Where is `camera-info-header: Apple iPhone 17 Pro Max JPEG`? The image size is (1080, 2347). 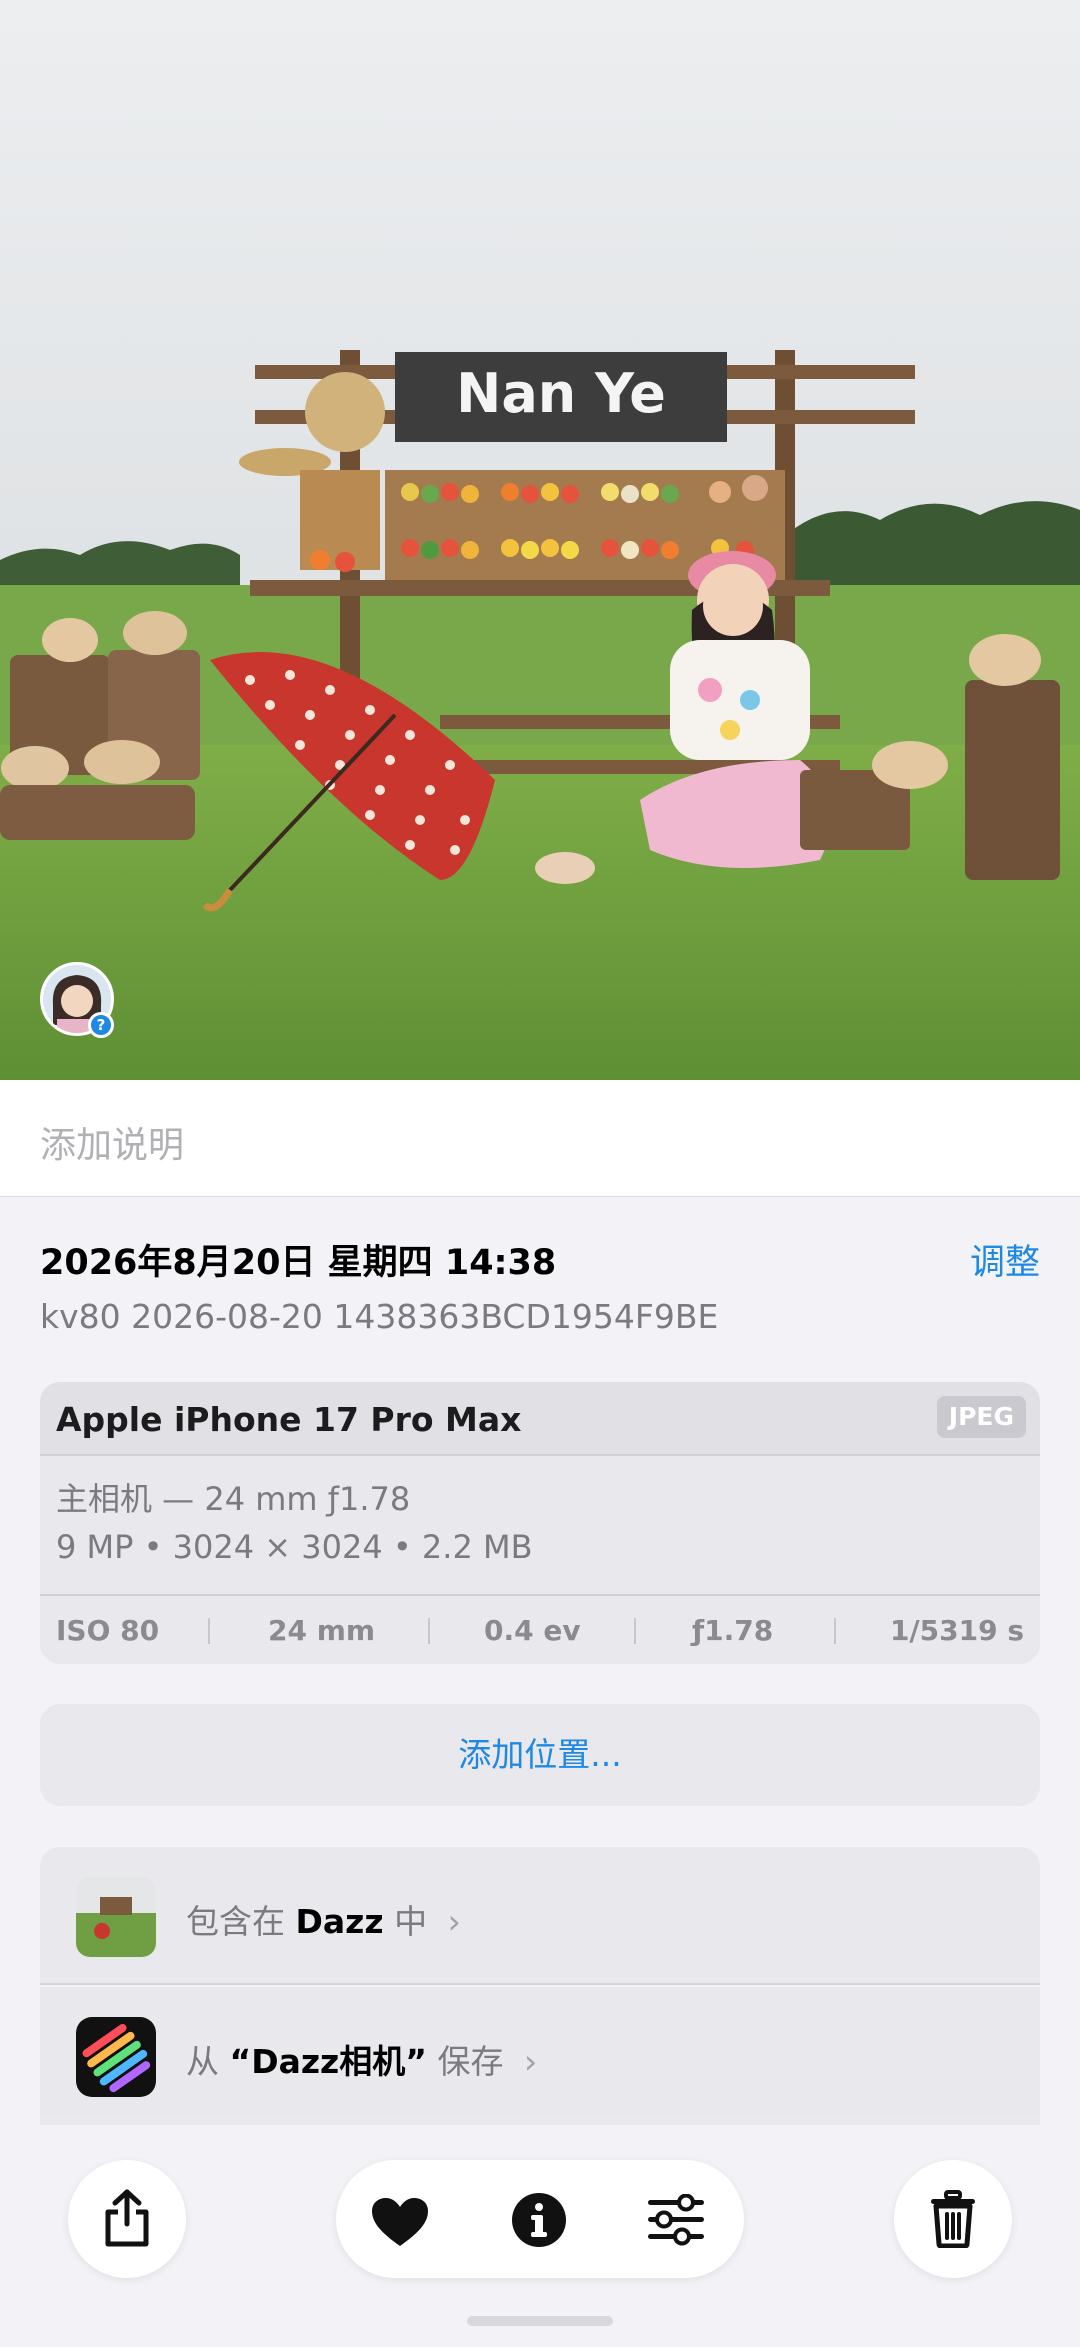 camera-info-header: Apple iPhone 17 Pro Max JPEG is located at coordinates (540, 1419).